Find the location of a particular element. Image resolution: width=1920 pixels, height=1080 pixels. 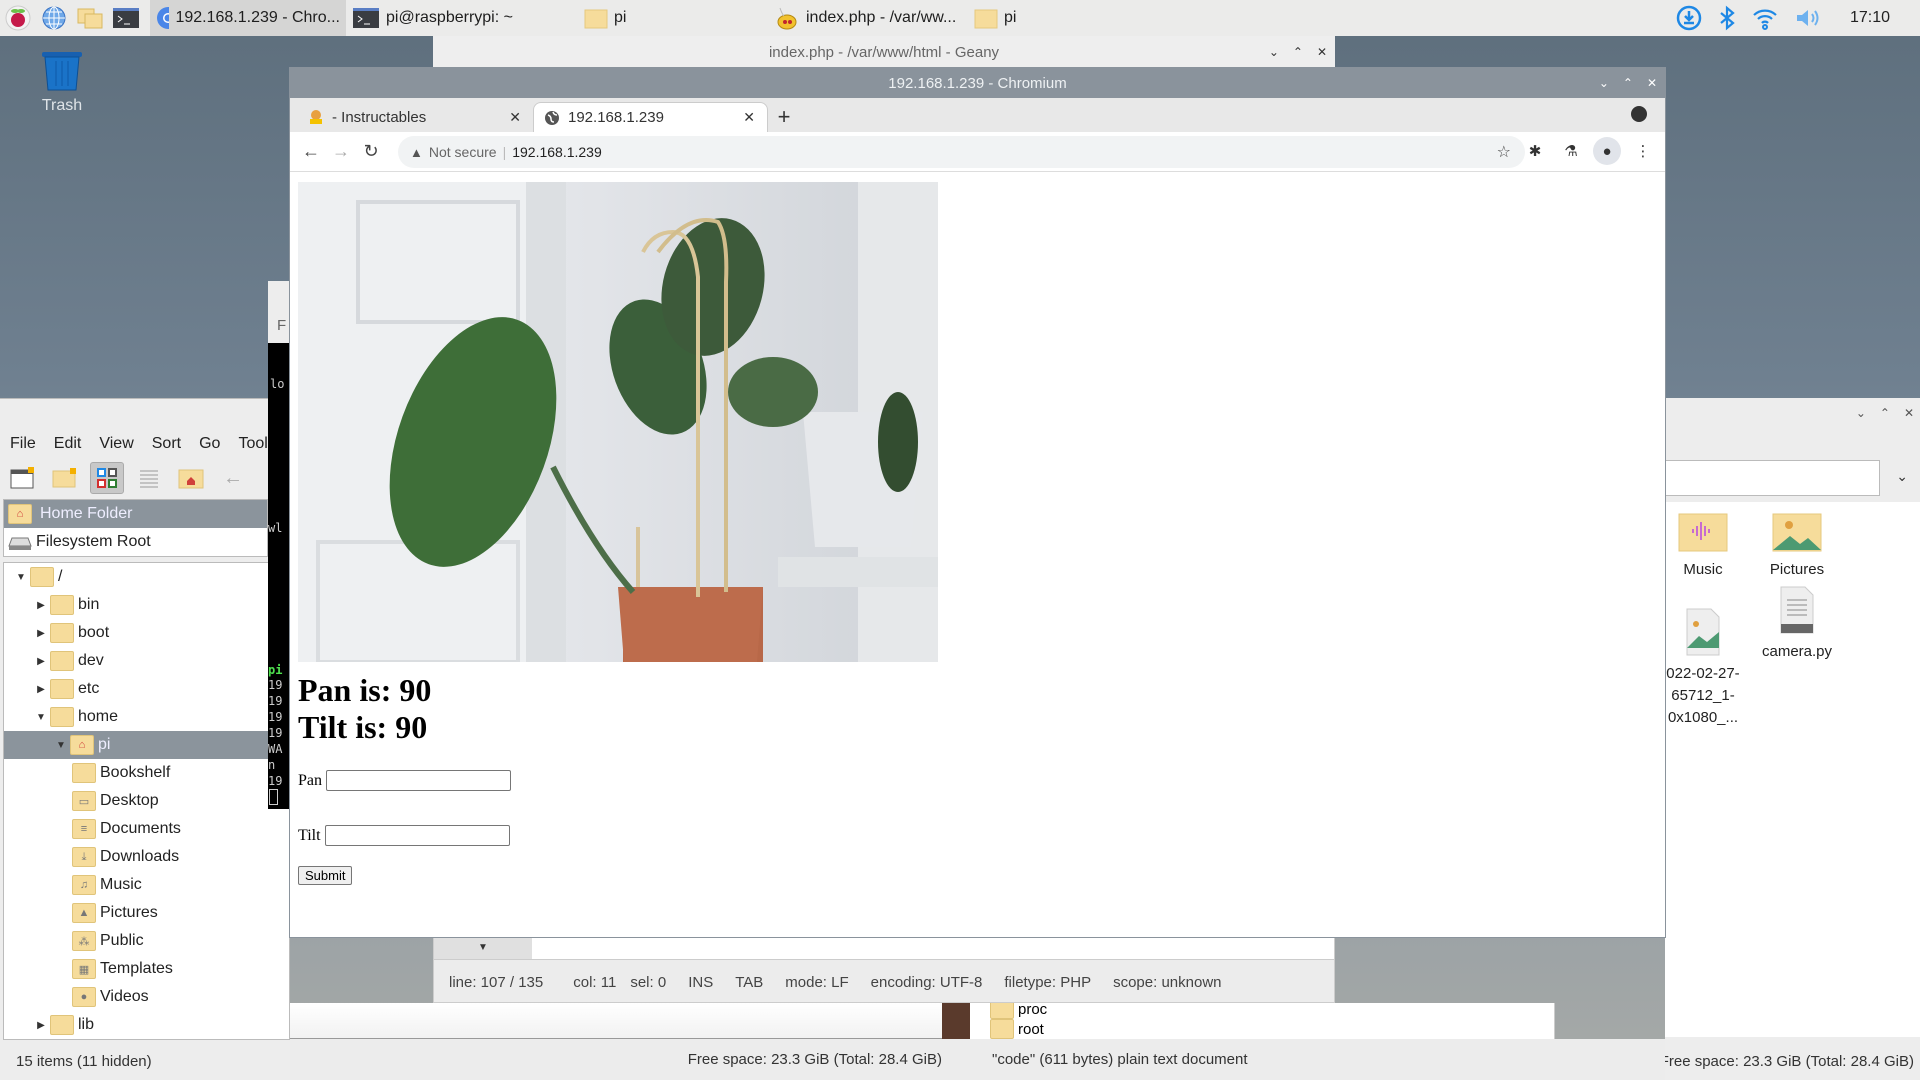

file-label: Music is located at coordinates (1703, 569).